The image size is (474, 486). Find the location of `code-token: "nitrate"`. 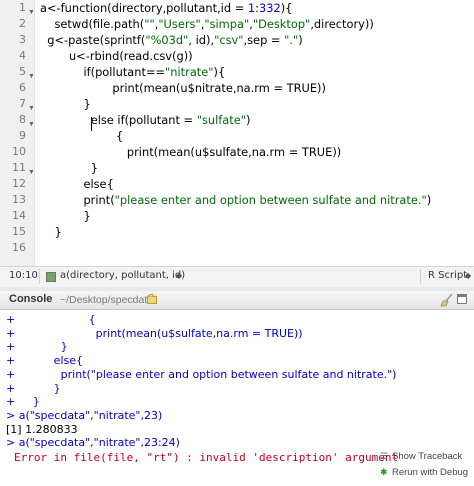

code-token: "nitrate" is located at coordinates (189, 72).